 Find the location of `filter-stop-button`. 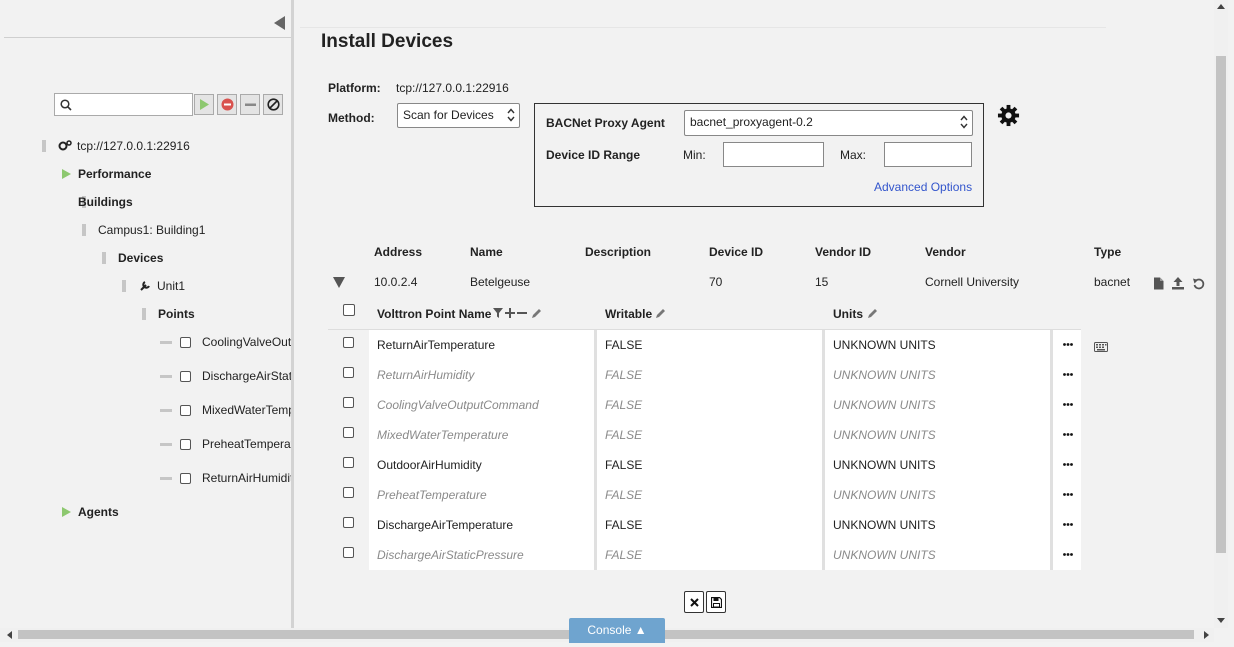

filter-stop-button is located at coordinates (227, 104).